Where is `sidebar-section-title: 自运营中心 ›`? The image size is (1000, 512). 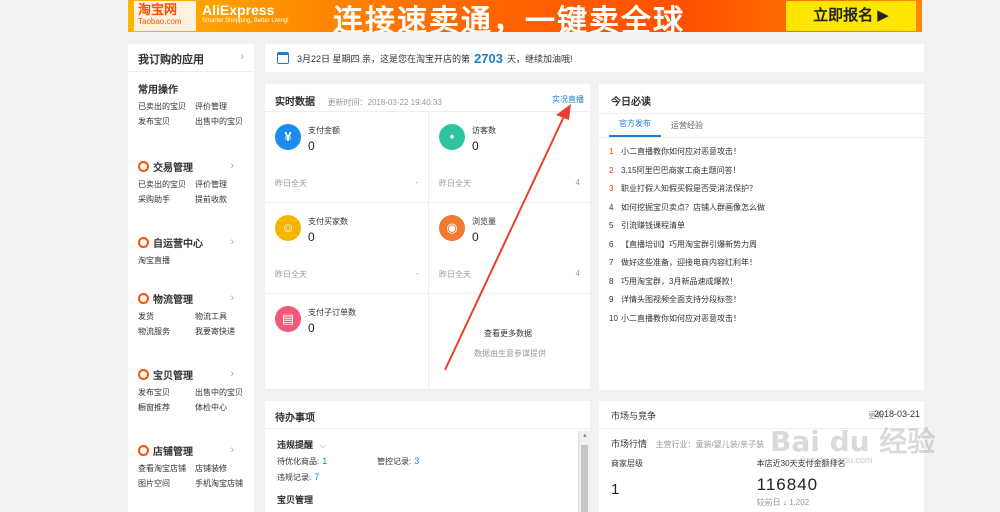 sidebar-section-title: 自运营中心 › is located at coordinates (191, 242).